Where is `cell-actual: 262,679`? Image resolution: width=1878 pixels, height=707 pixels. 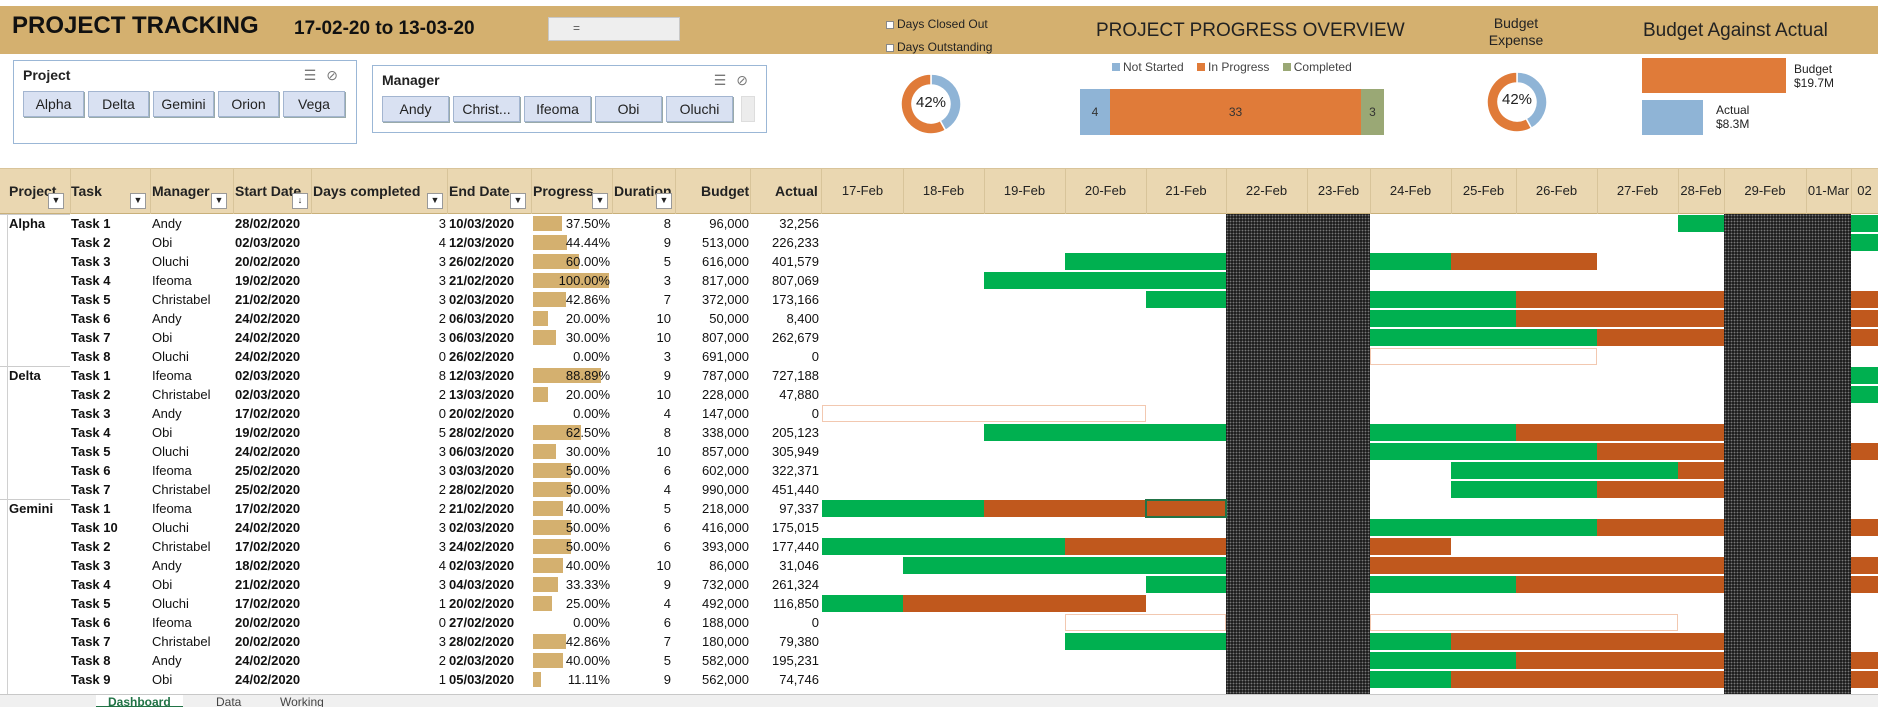
cell-actual: 262,679 is located at coordinates (785, 337).